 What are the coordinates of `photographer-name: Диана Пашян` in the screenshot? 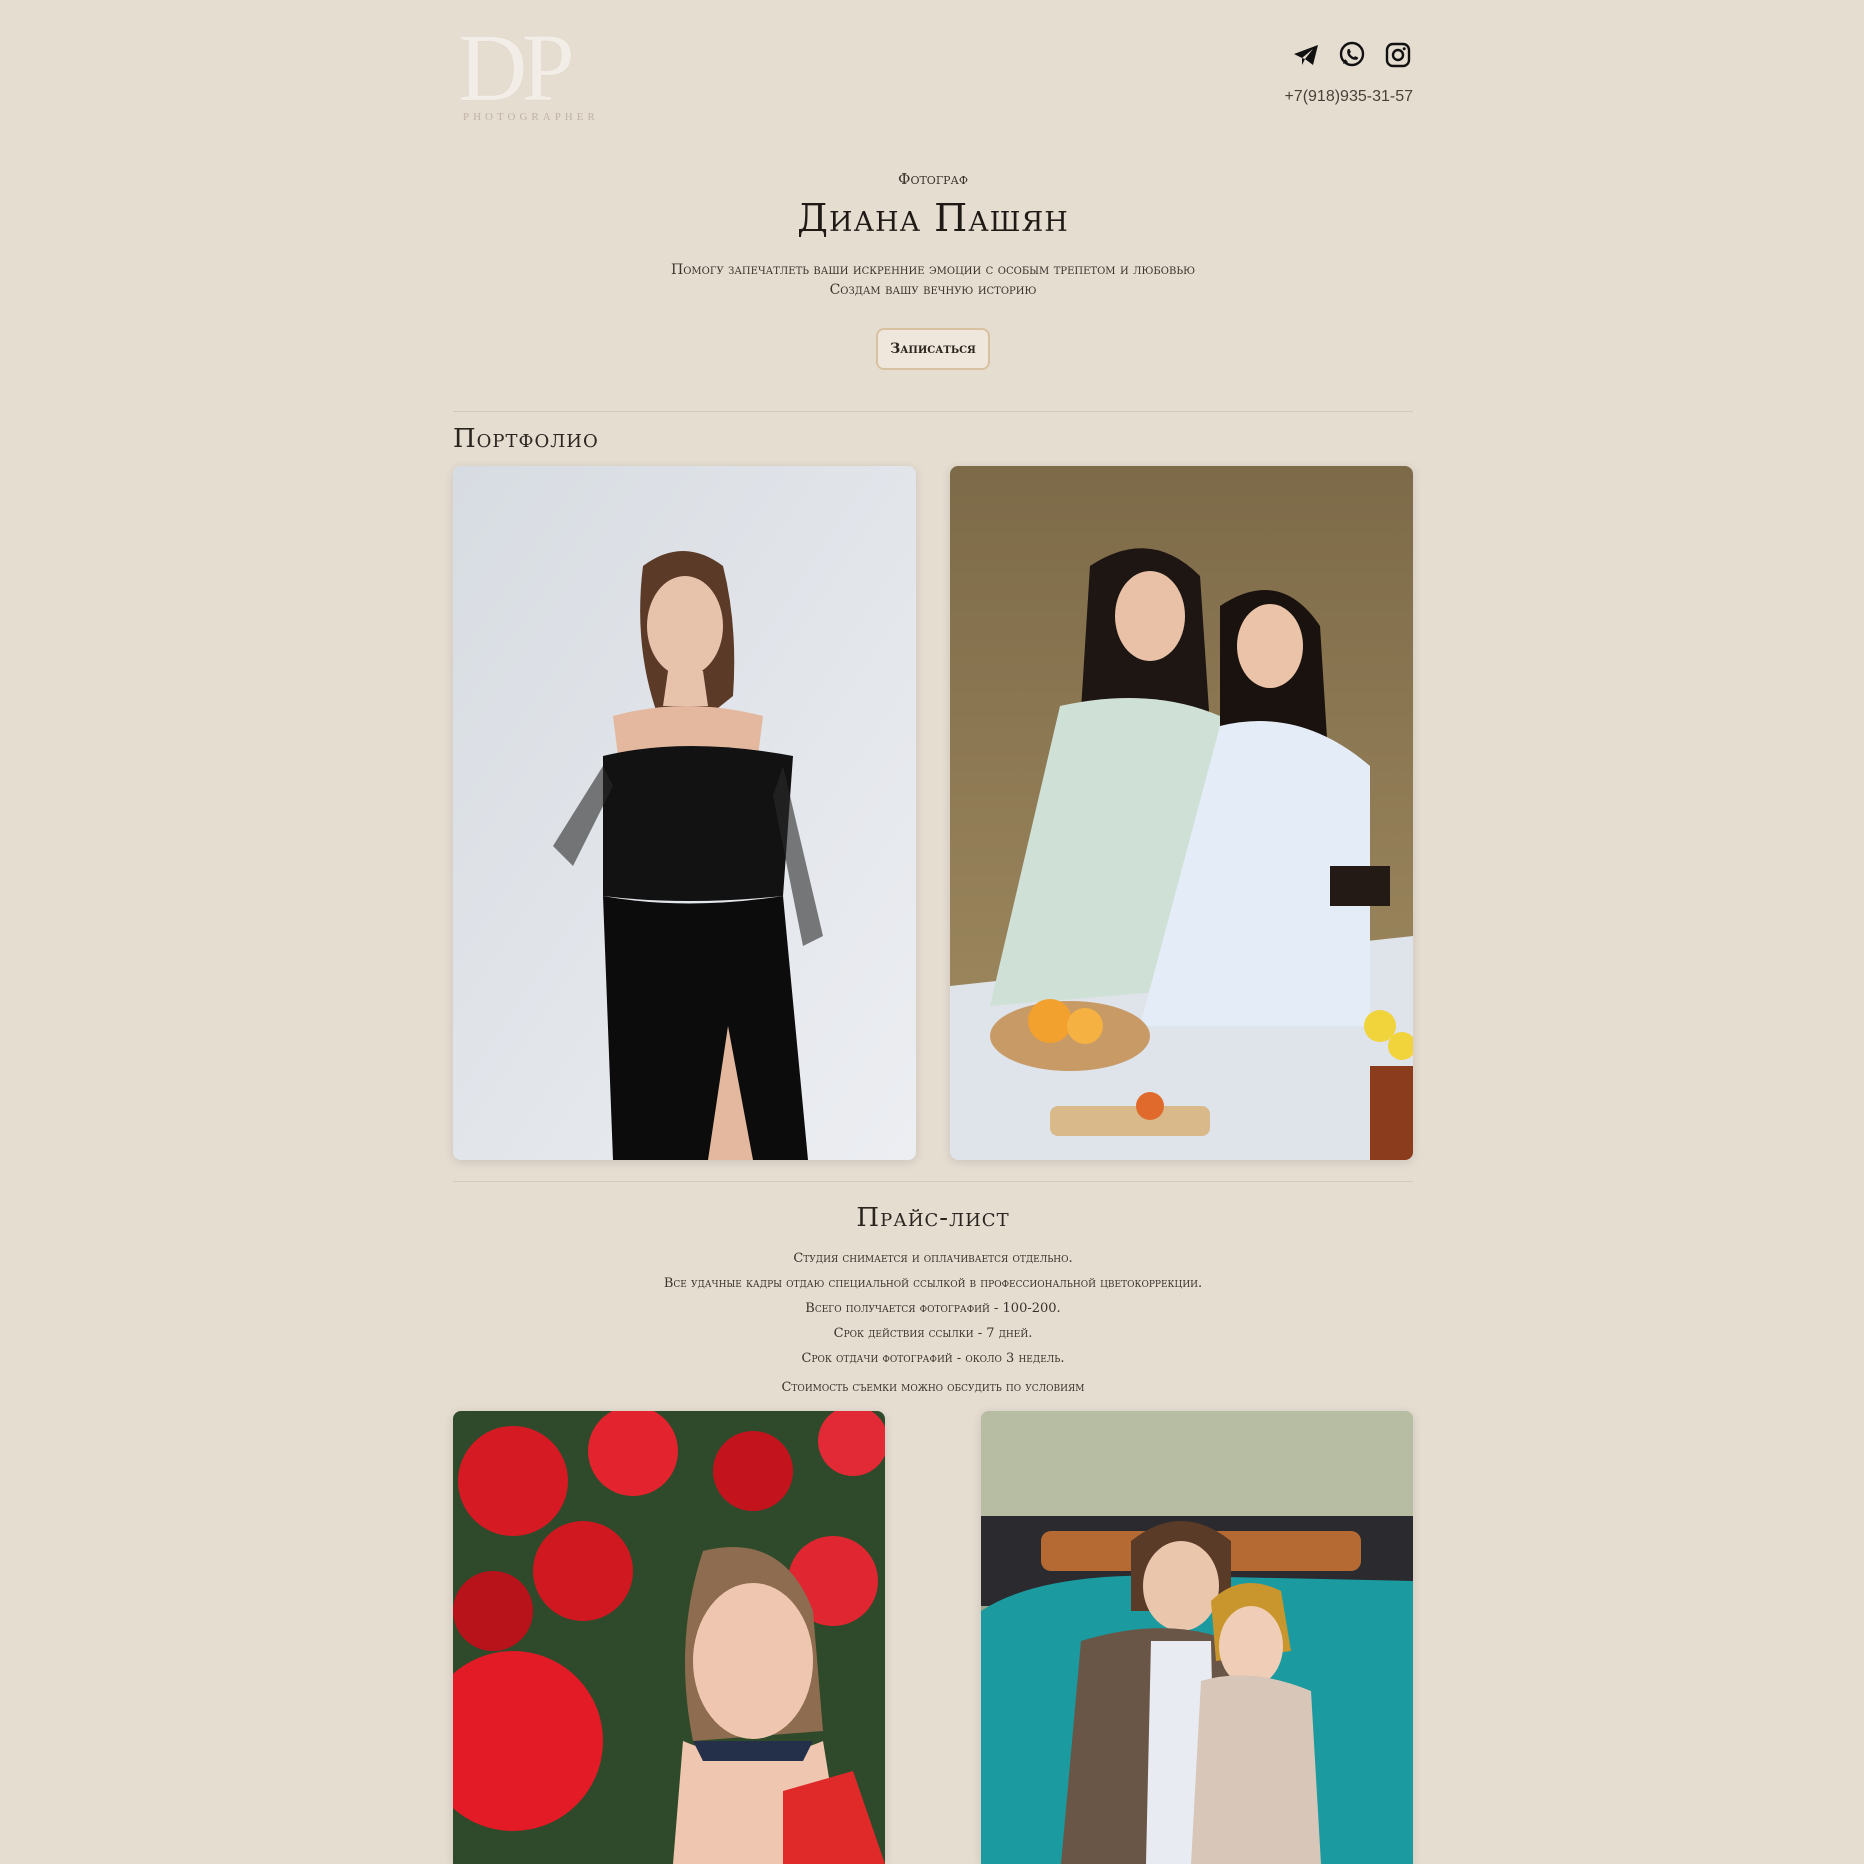 It's located at (933, 218).